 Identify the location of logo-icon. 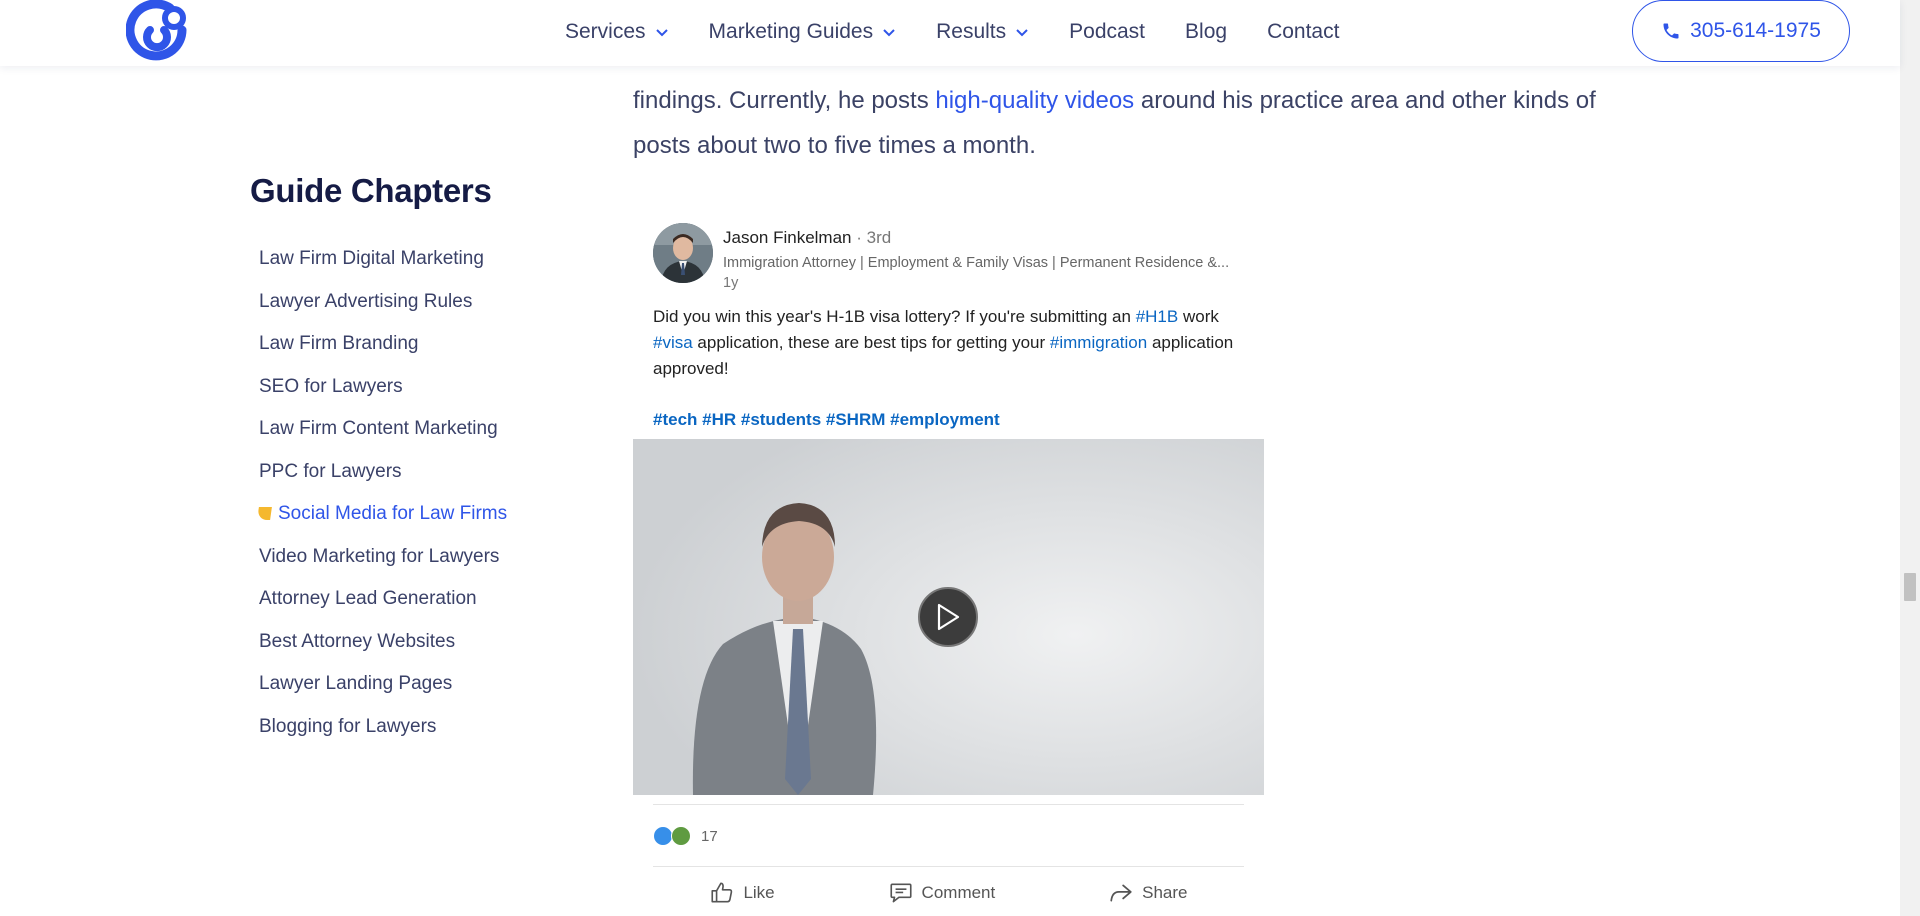
(156, 30).